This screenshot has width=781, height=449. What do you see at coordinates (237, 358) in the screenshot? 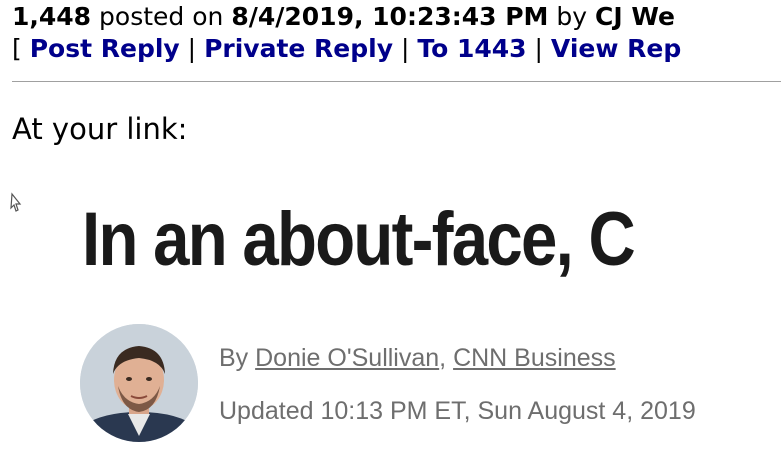
I see `byline-prefix: By` at bounding box center [237, 358].